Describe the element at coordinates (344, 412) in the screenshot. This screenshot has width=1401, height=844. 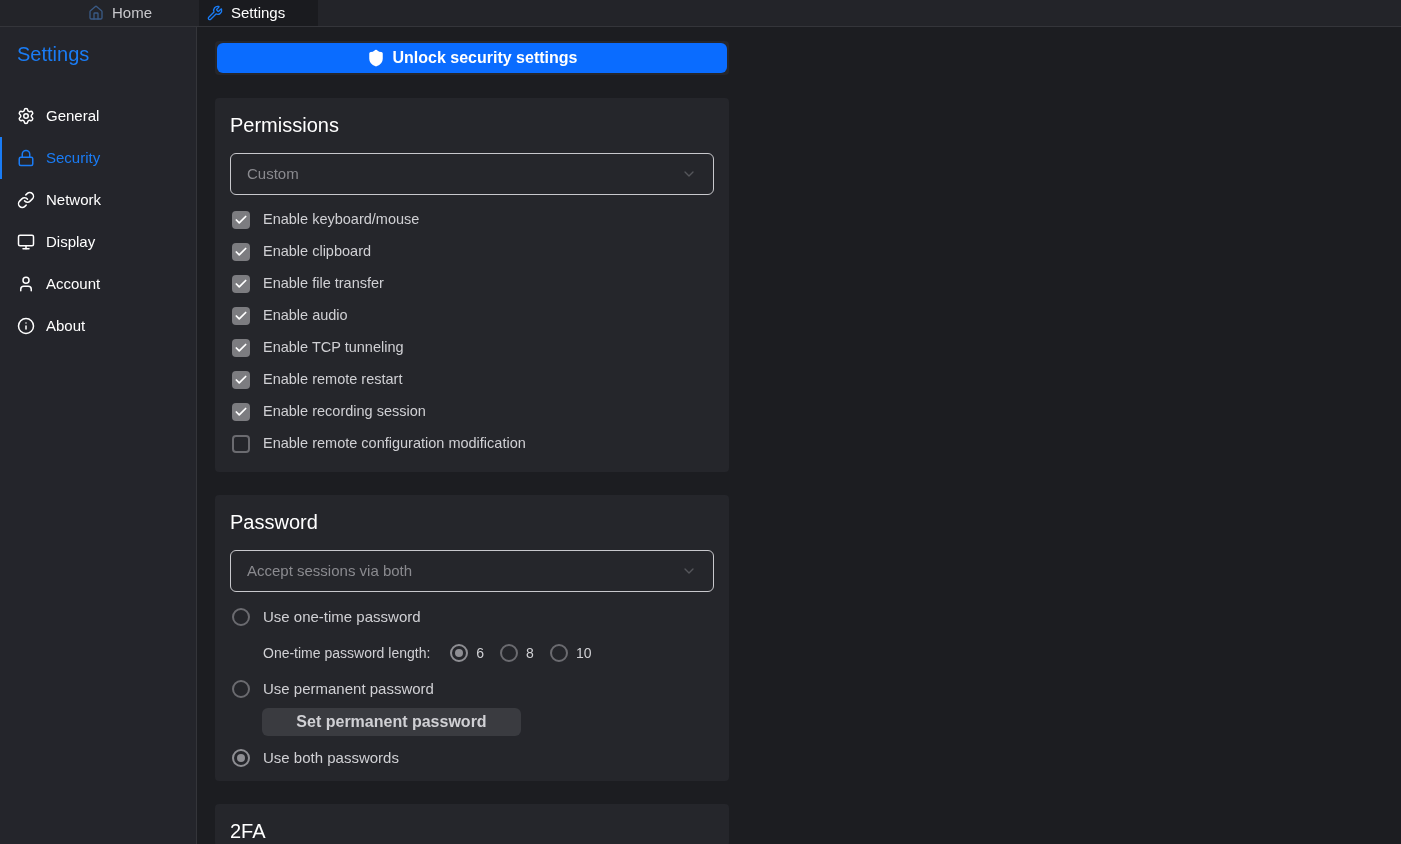
I see `checkbox-label: Enable recording session` at that location.